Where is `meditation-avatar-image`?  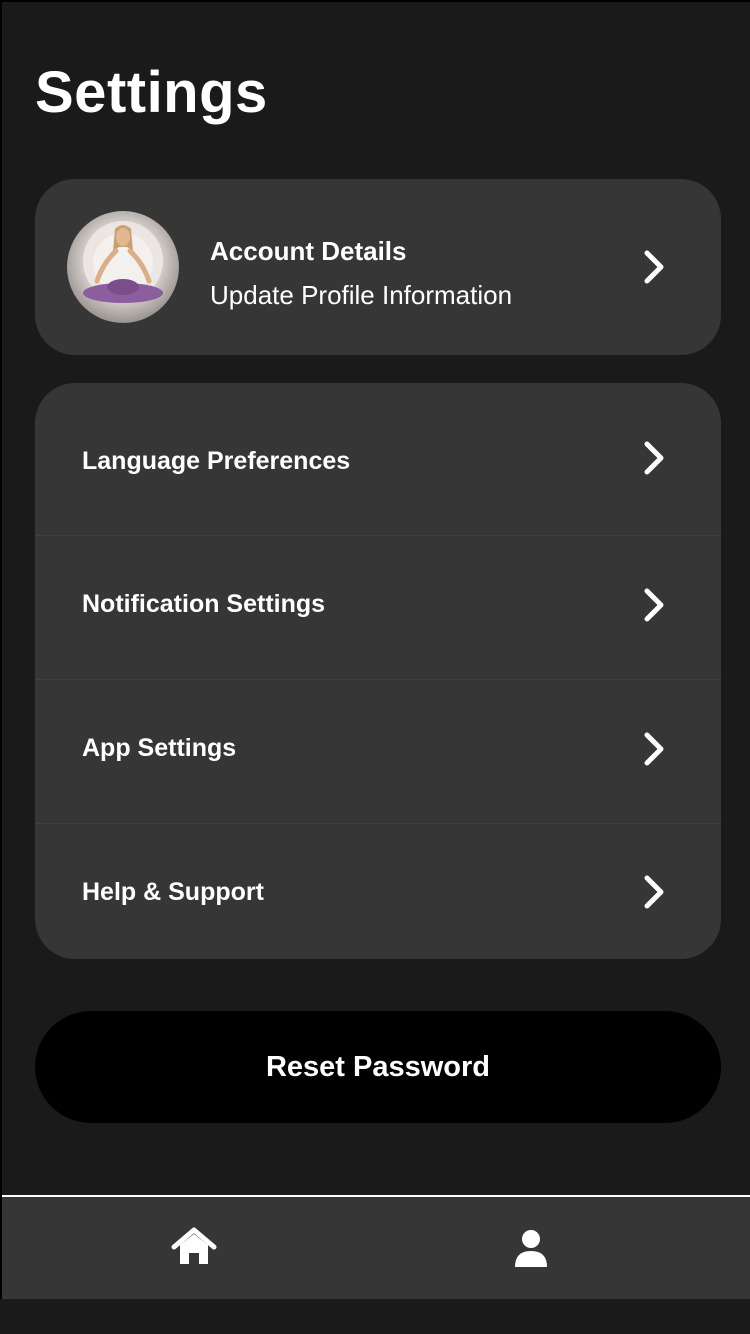 meditation-avatar-image is located at coordinates (123, 262).